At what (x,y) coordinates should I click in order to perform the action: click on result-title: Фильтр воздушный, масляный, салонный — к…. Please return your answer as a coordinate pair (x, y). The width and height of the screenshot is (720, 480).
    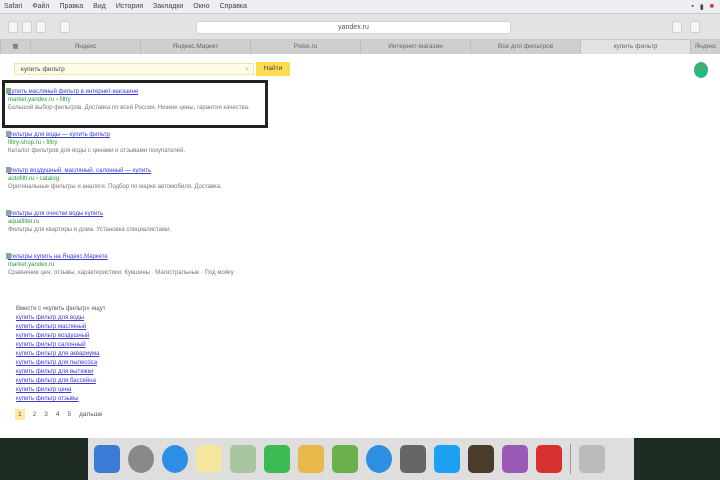
    Looking at the image, I should click on (133, 171).